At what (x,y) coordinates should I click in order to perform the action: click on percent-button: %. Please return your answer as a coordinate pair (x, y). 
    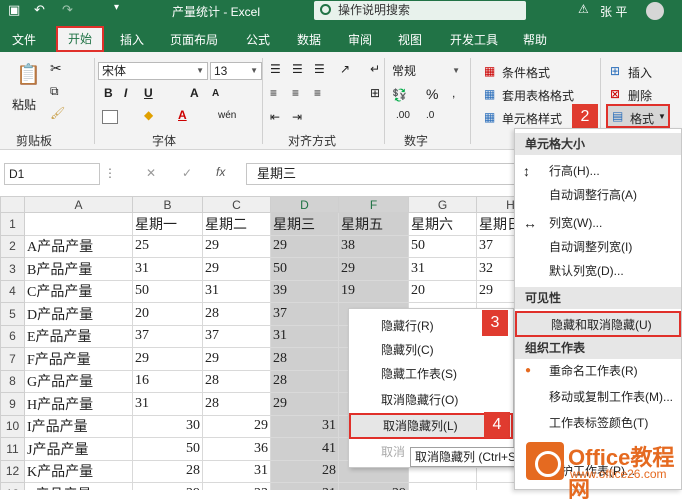
    Looking at the image, I should click on (432, 94).